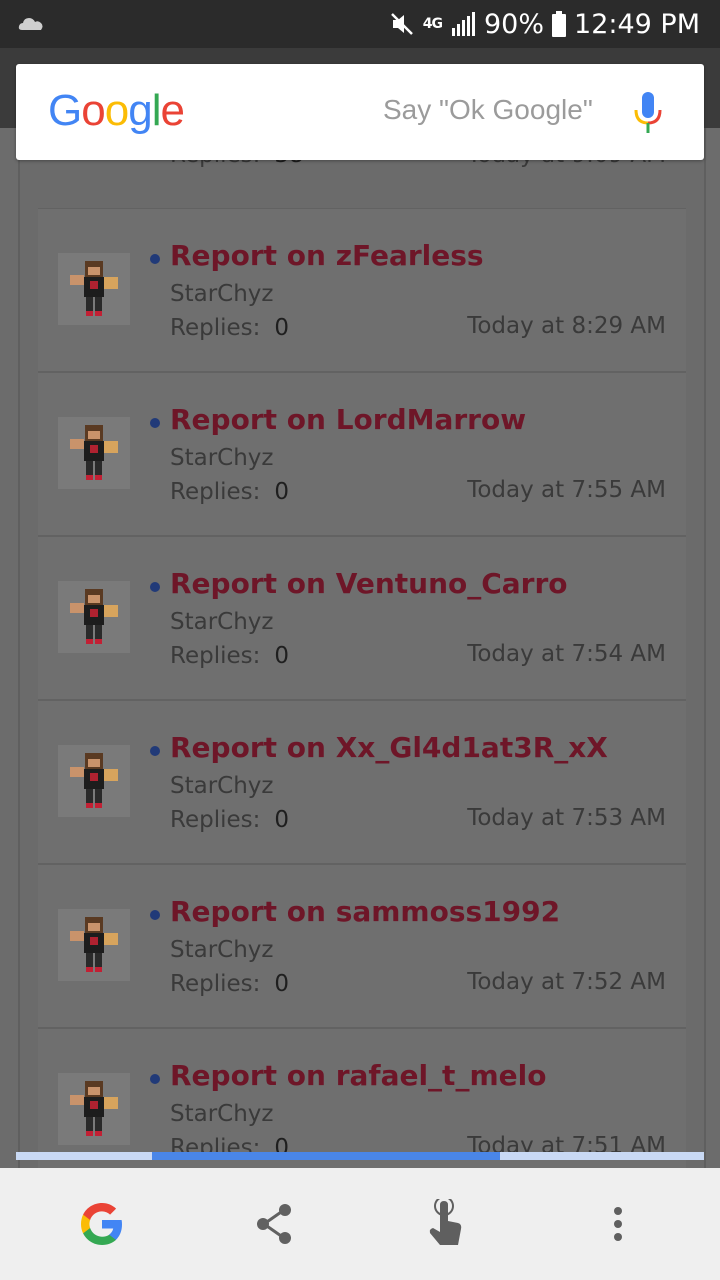  Describe the element at coordinates (360, 24) in the screenshot. I see `status-bar: 4G 90% 12:49 PM` at that location.